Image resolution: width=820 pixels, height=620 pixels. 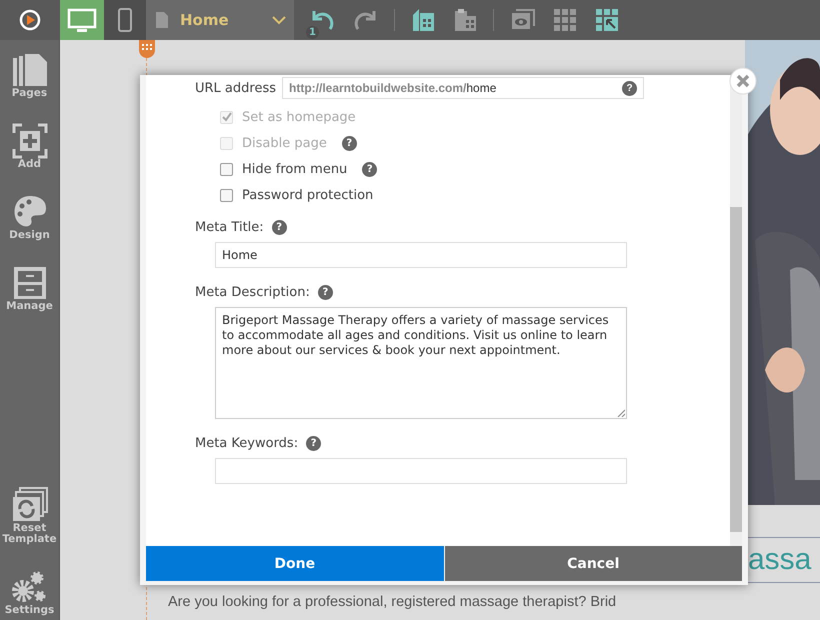 I want to click on gears-icon, so click(x=30, y=587).